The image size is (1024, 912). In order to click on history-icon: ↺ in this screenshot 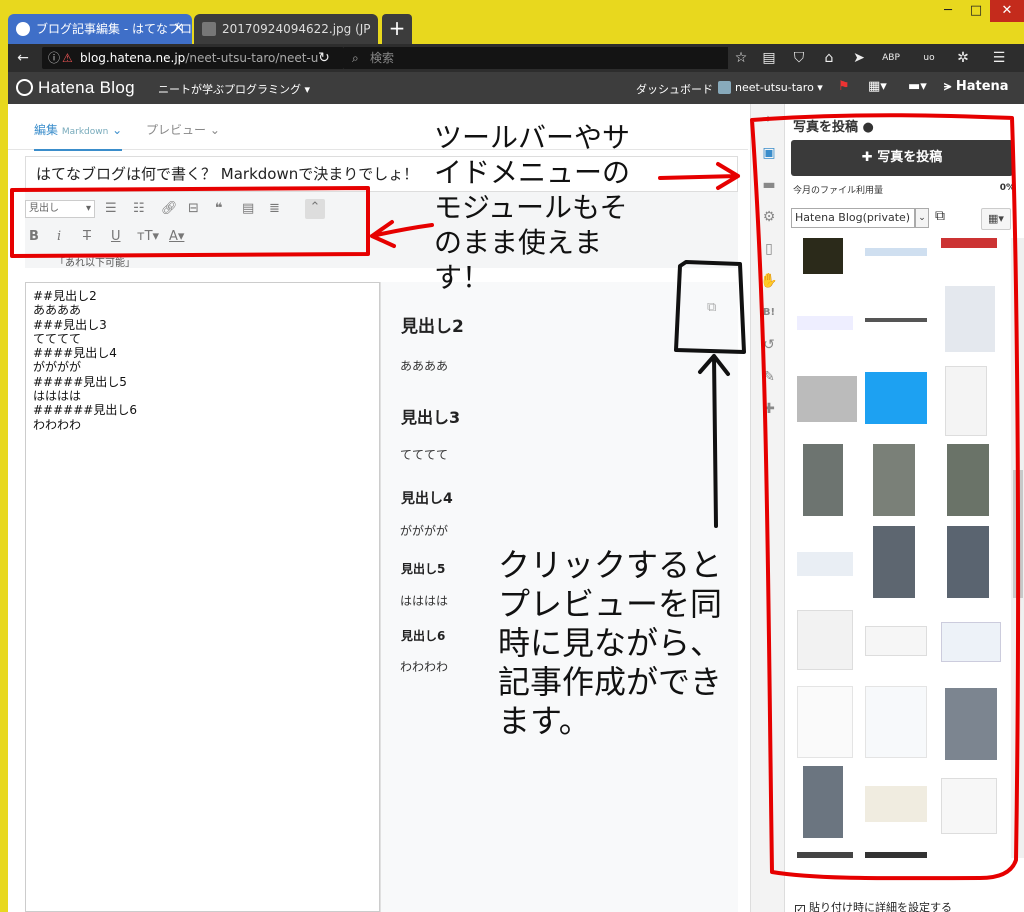, I will do `click(769, 345)`.